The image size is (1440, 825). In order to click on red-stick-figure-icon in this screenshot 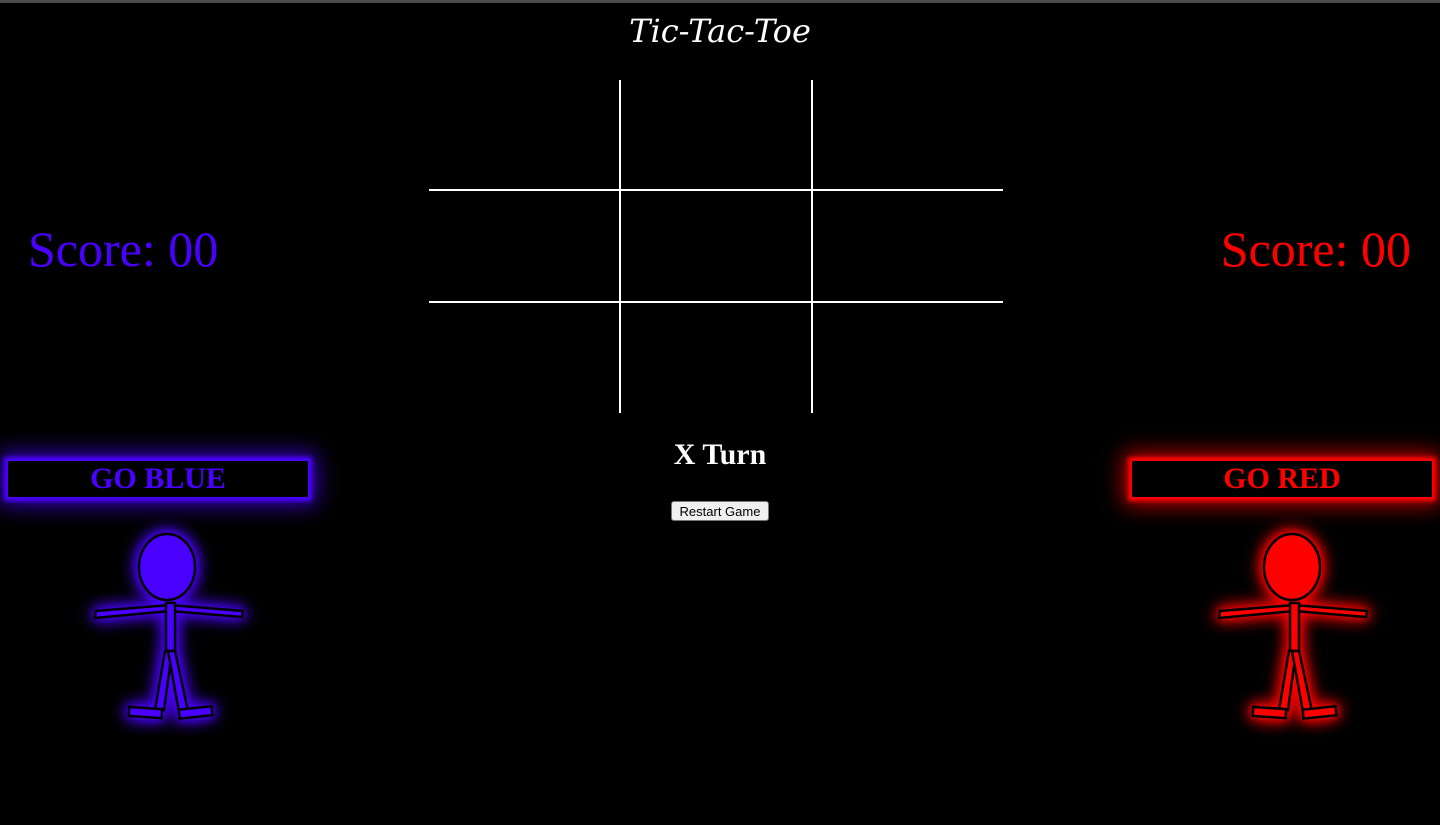, I will do `click(1293, 626)`.